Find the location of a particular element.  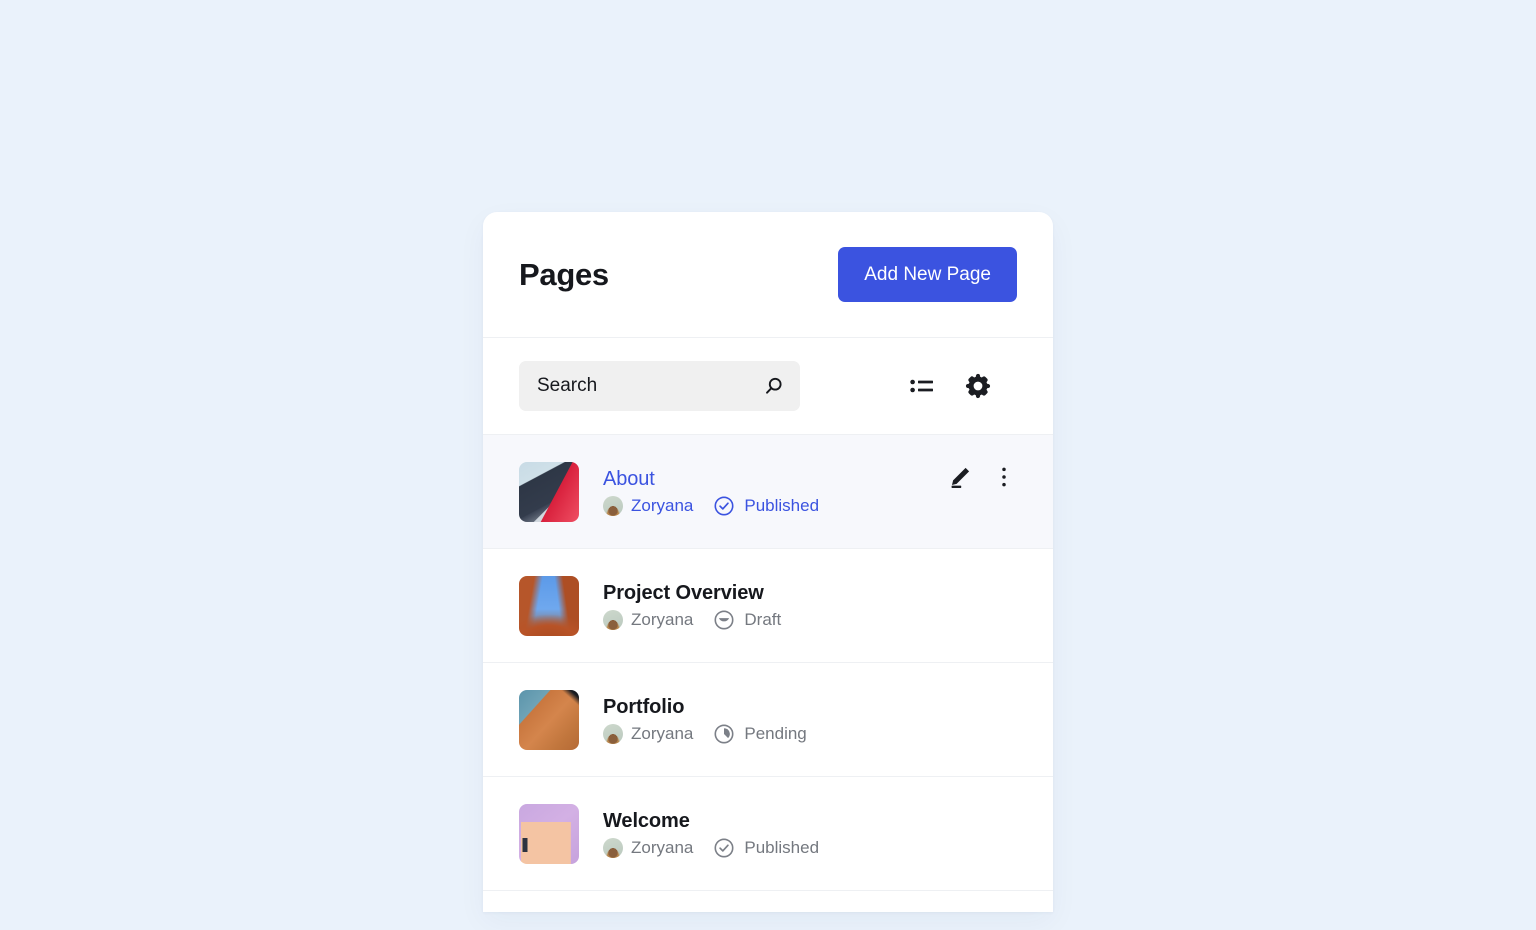

draft-circle-icon is located at coordinates (724, 619).